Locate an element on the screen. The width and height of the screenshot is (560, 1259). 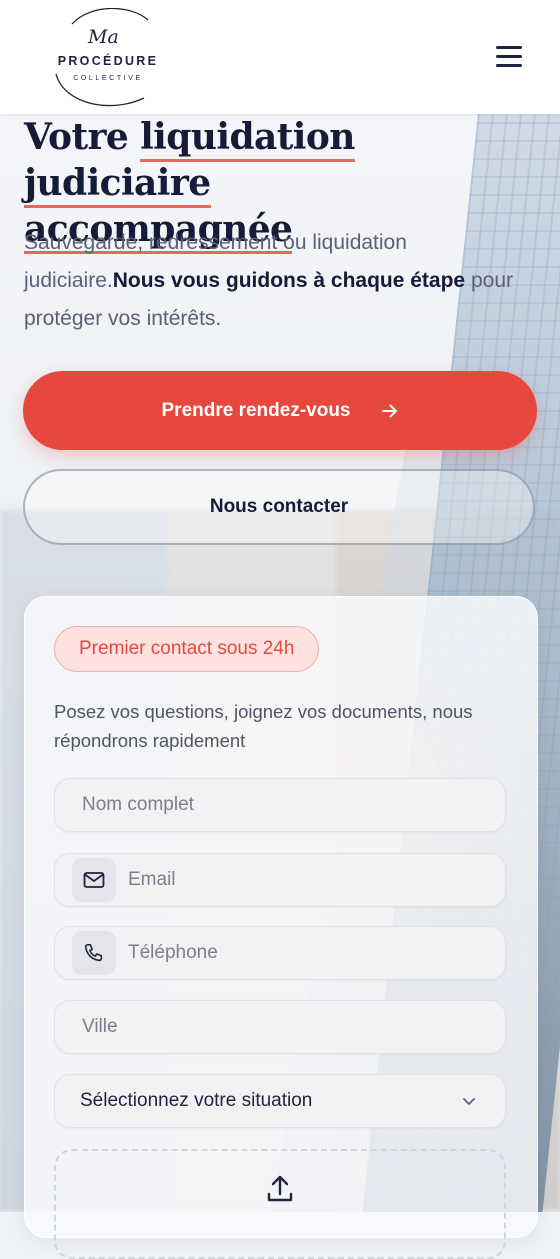
book-appointment-button: Prendre rendez-vous is located at coordinates (280, 410).